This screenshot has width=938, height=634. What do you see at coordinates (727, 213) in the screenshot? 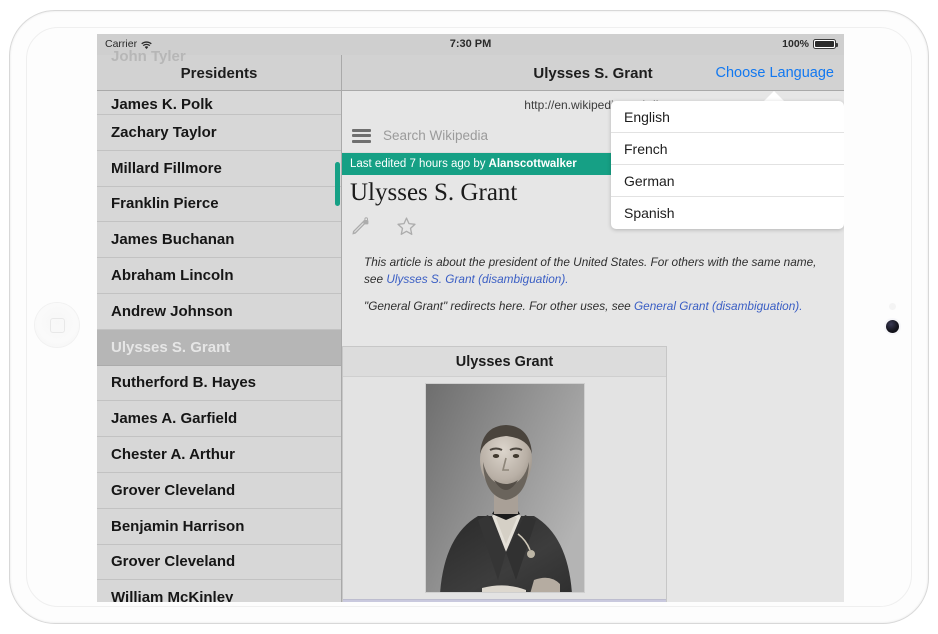
I see `language-option-spanish: Spanish` at bounding box center [727, 213].